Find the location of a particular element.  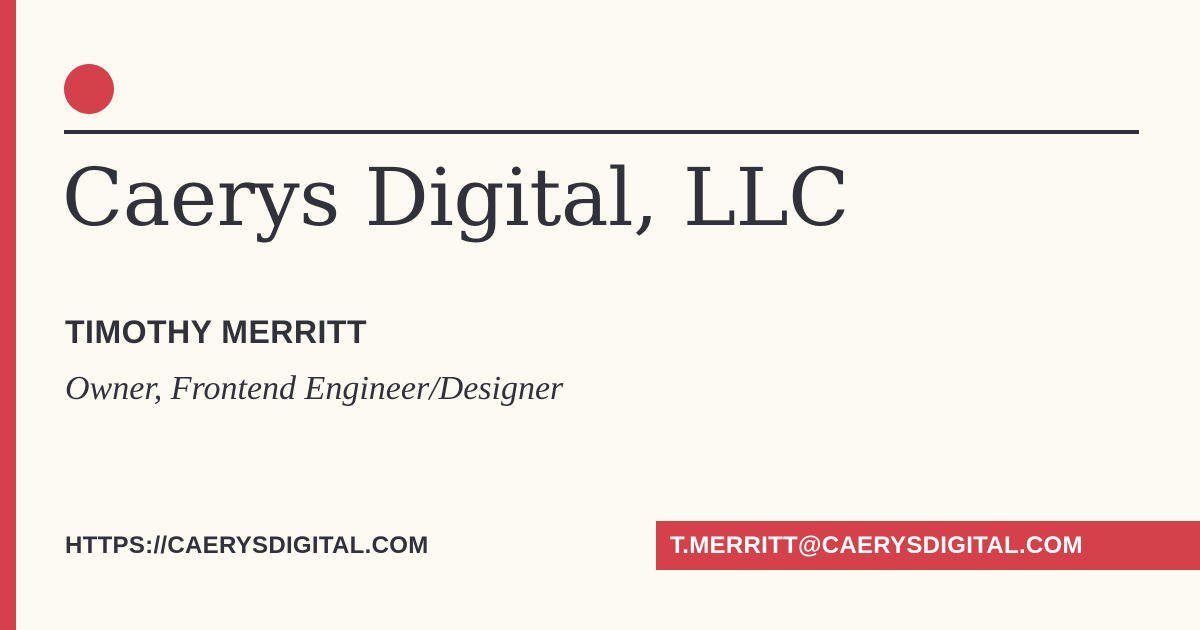

company-name: Caerys Digital, LLC is located at coordinates (455, 197).